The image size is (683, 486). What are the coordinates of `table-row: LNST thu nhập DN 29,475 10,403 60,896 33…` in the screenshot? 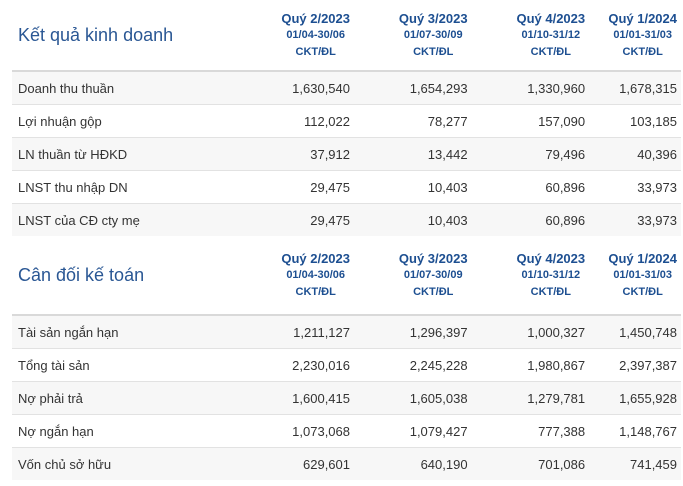 It's located at (346, 187).